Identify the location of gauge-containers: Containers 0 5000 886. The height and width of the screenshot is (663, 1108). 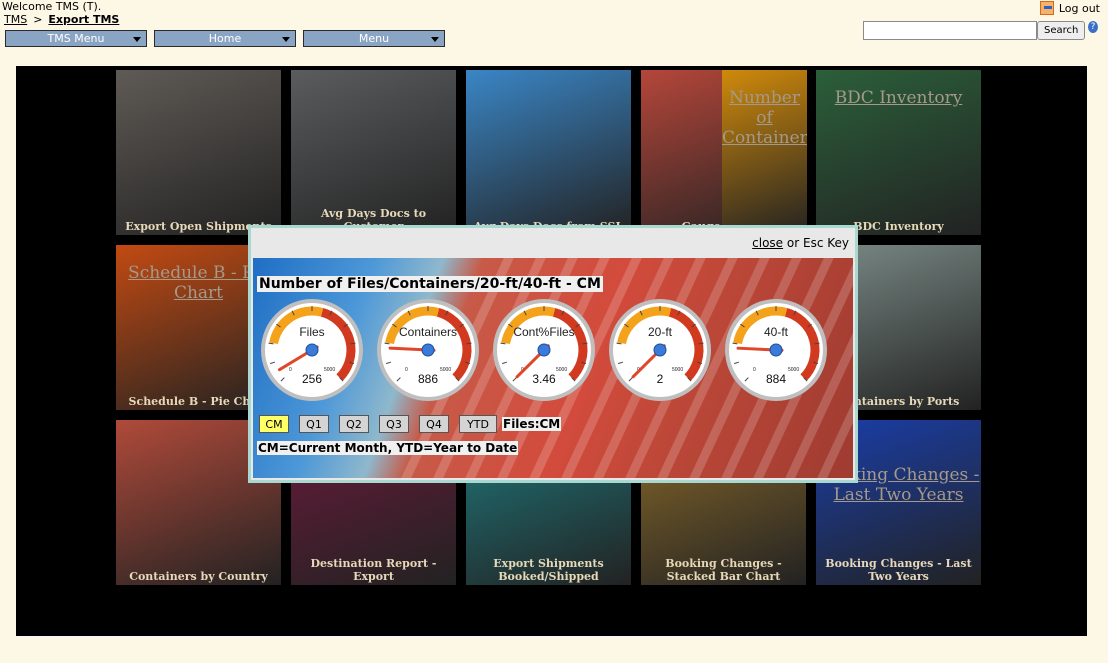
(428, 350).